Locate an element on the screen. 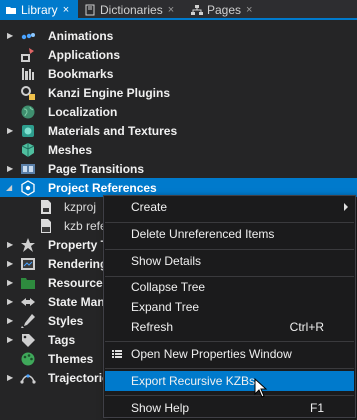 This screenshot has width=357, height=420. tree-item-label: Meshes is located at coordinates (70, 149).